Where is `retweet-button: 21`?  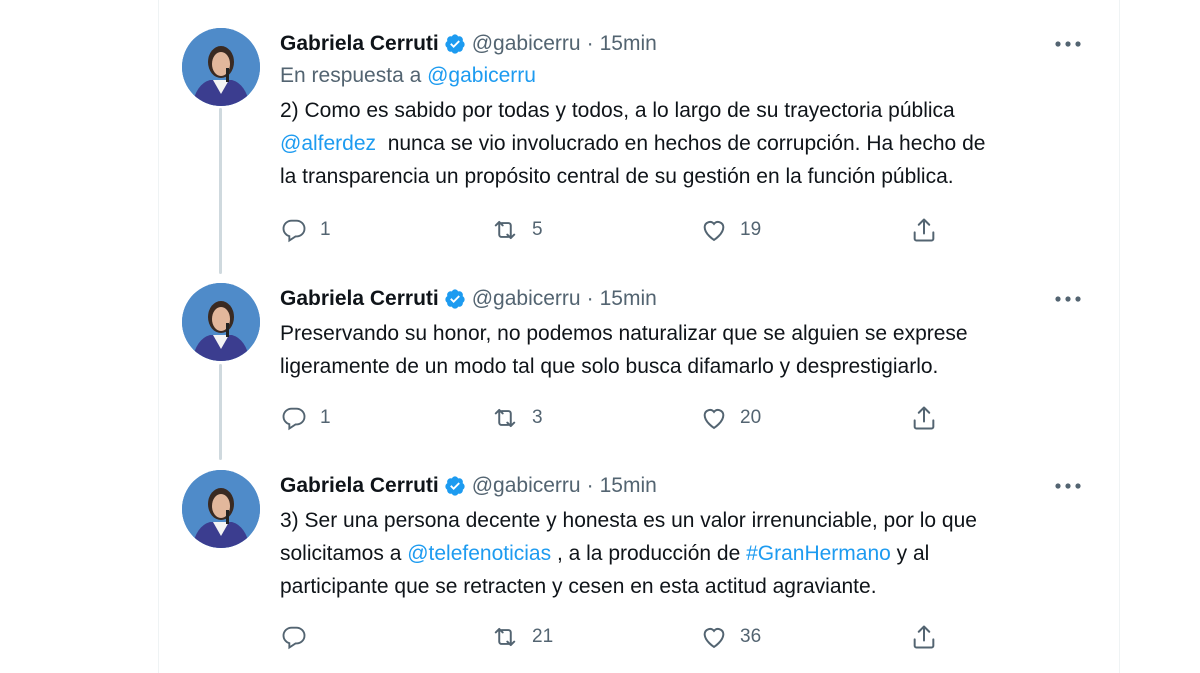 retweet-button: 21 is located at coordinates (595, 637).